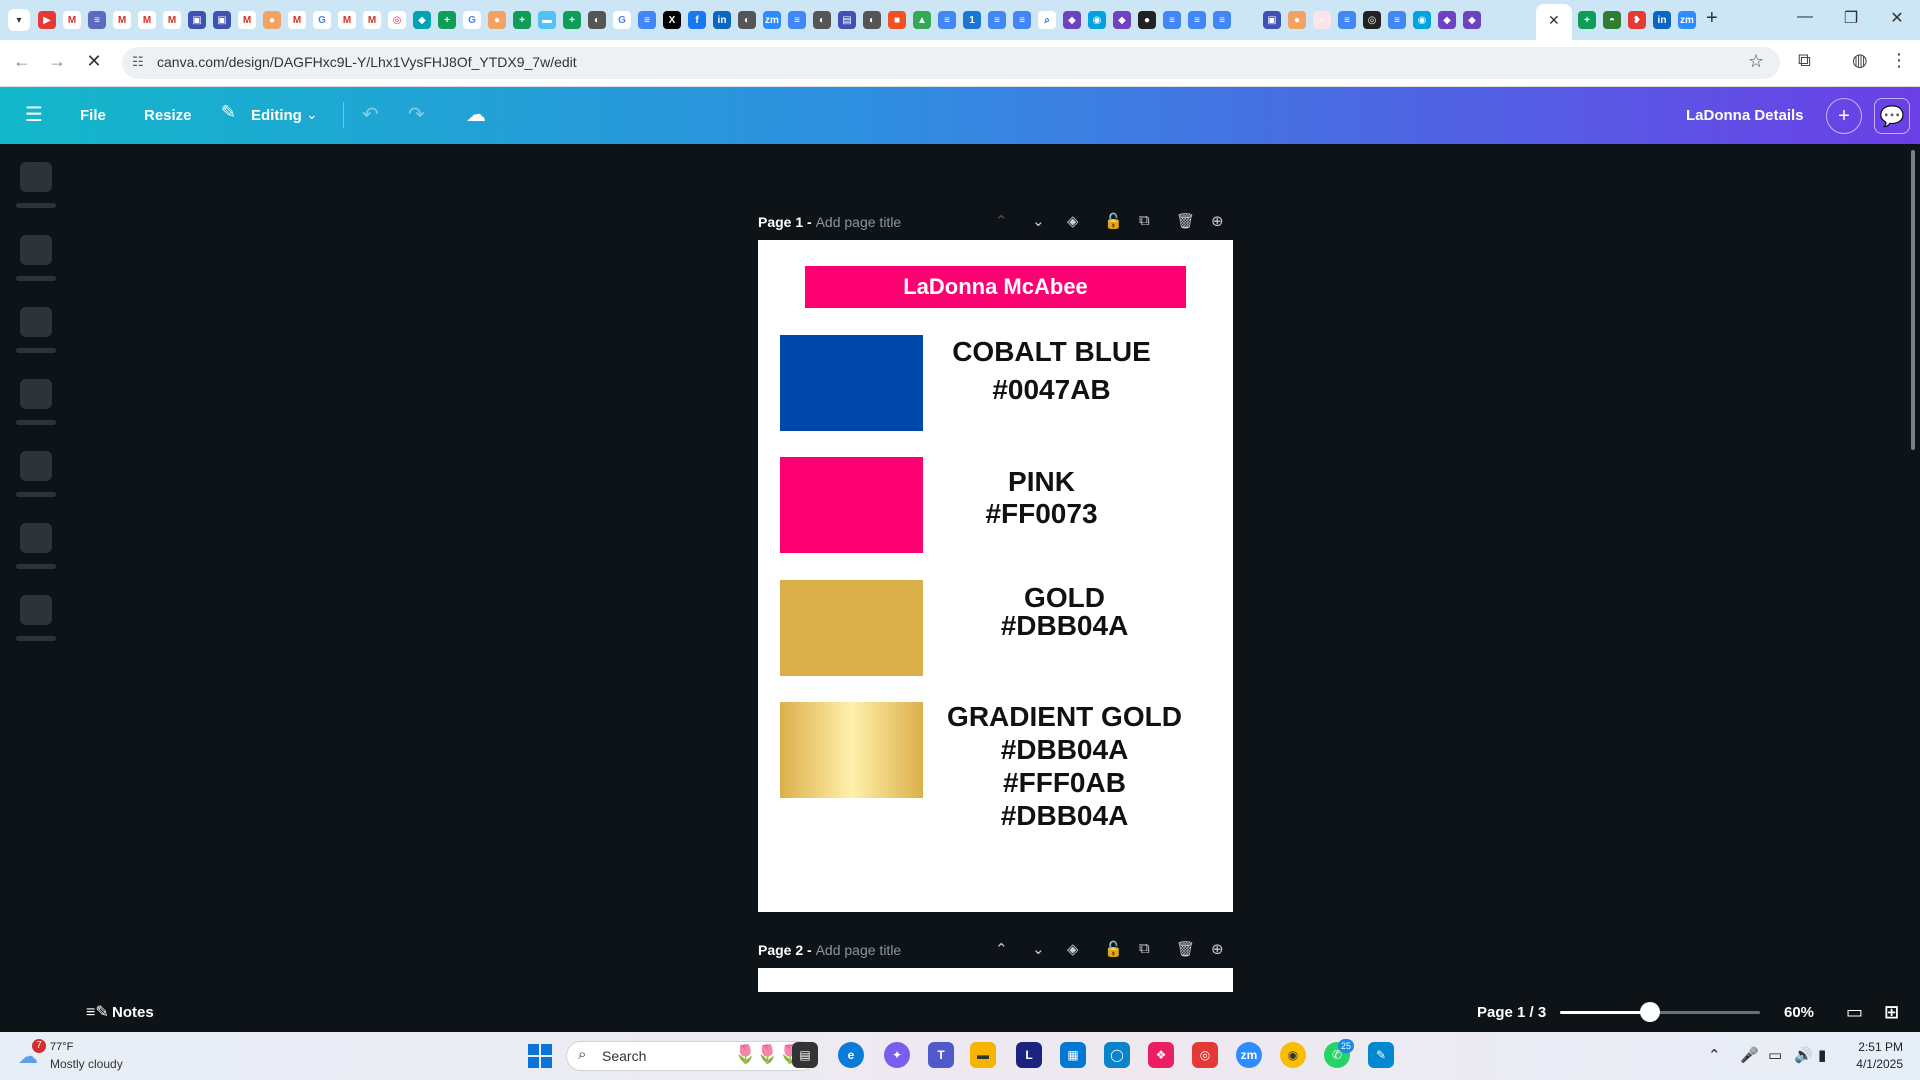 This screenshot has height=1080, width=1920. Describe the element at coordinates (897, 20) in the screenshot. I see `microsoft-tab-icon: ■` at that location.